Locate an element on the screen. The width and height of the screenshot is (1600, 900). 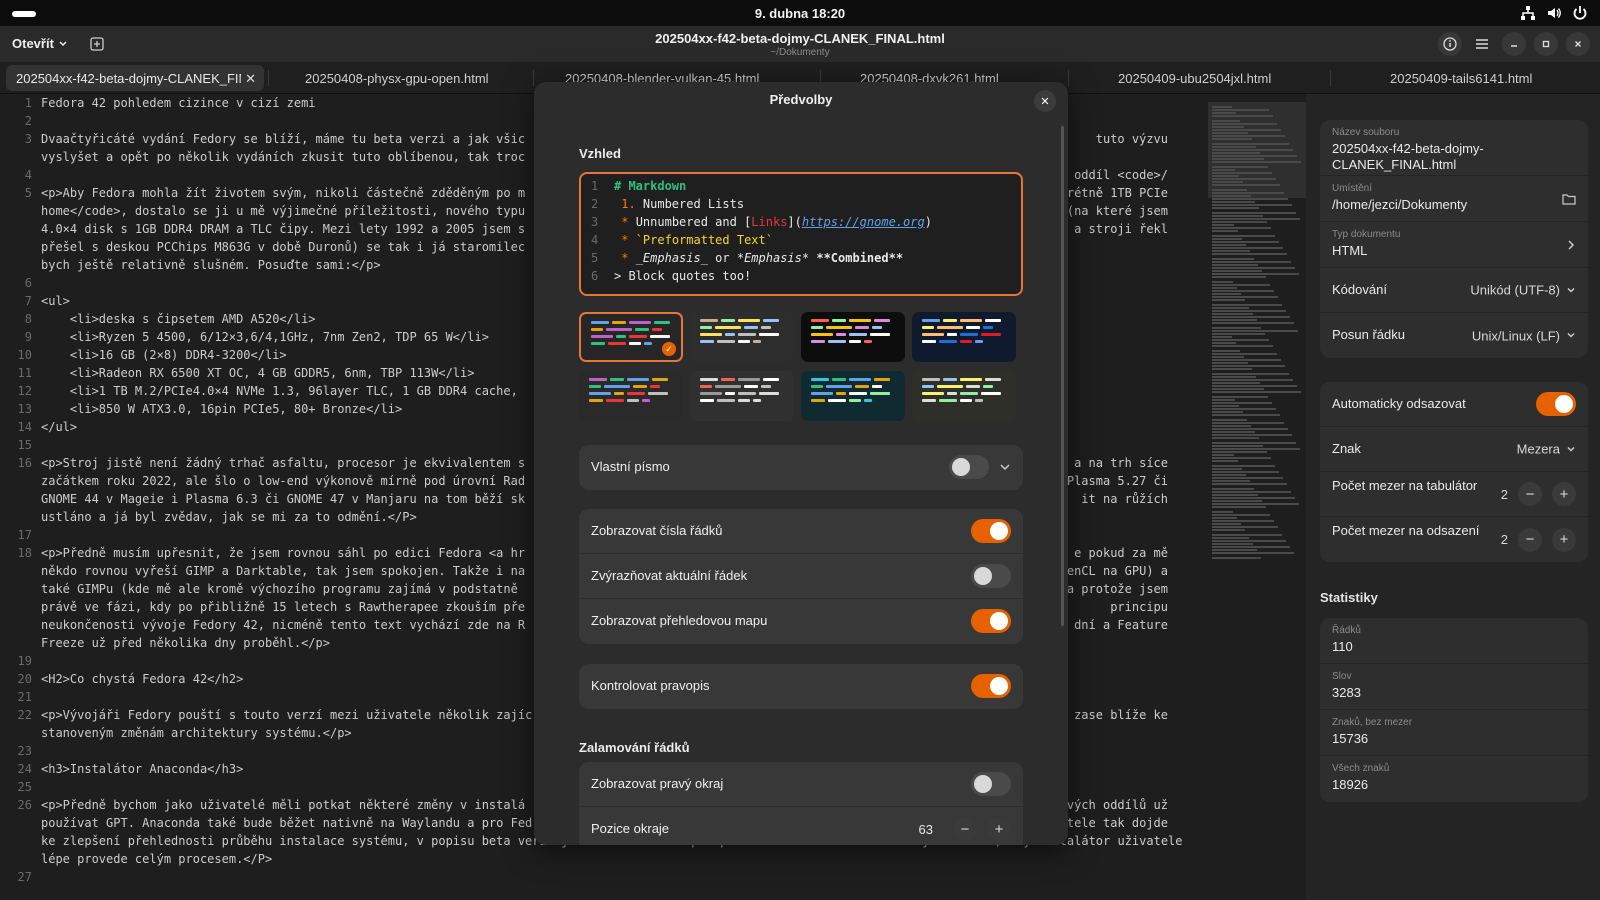
line-text: <li>16 GB (2×8) DDR4-3200</li> is located at coordinates (164, 355).